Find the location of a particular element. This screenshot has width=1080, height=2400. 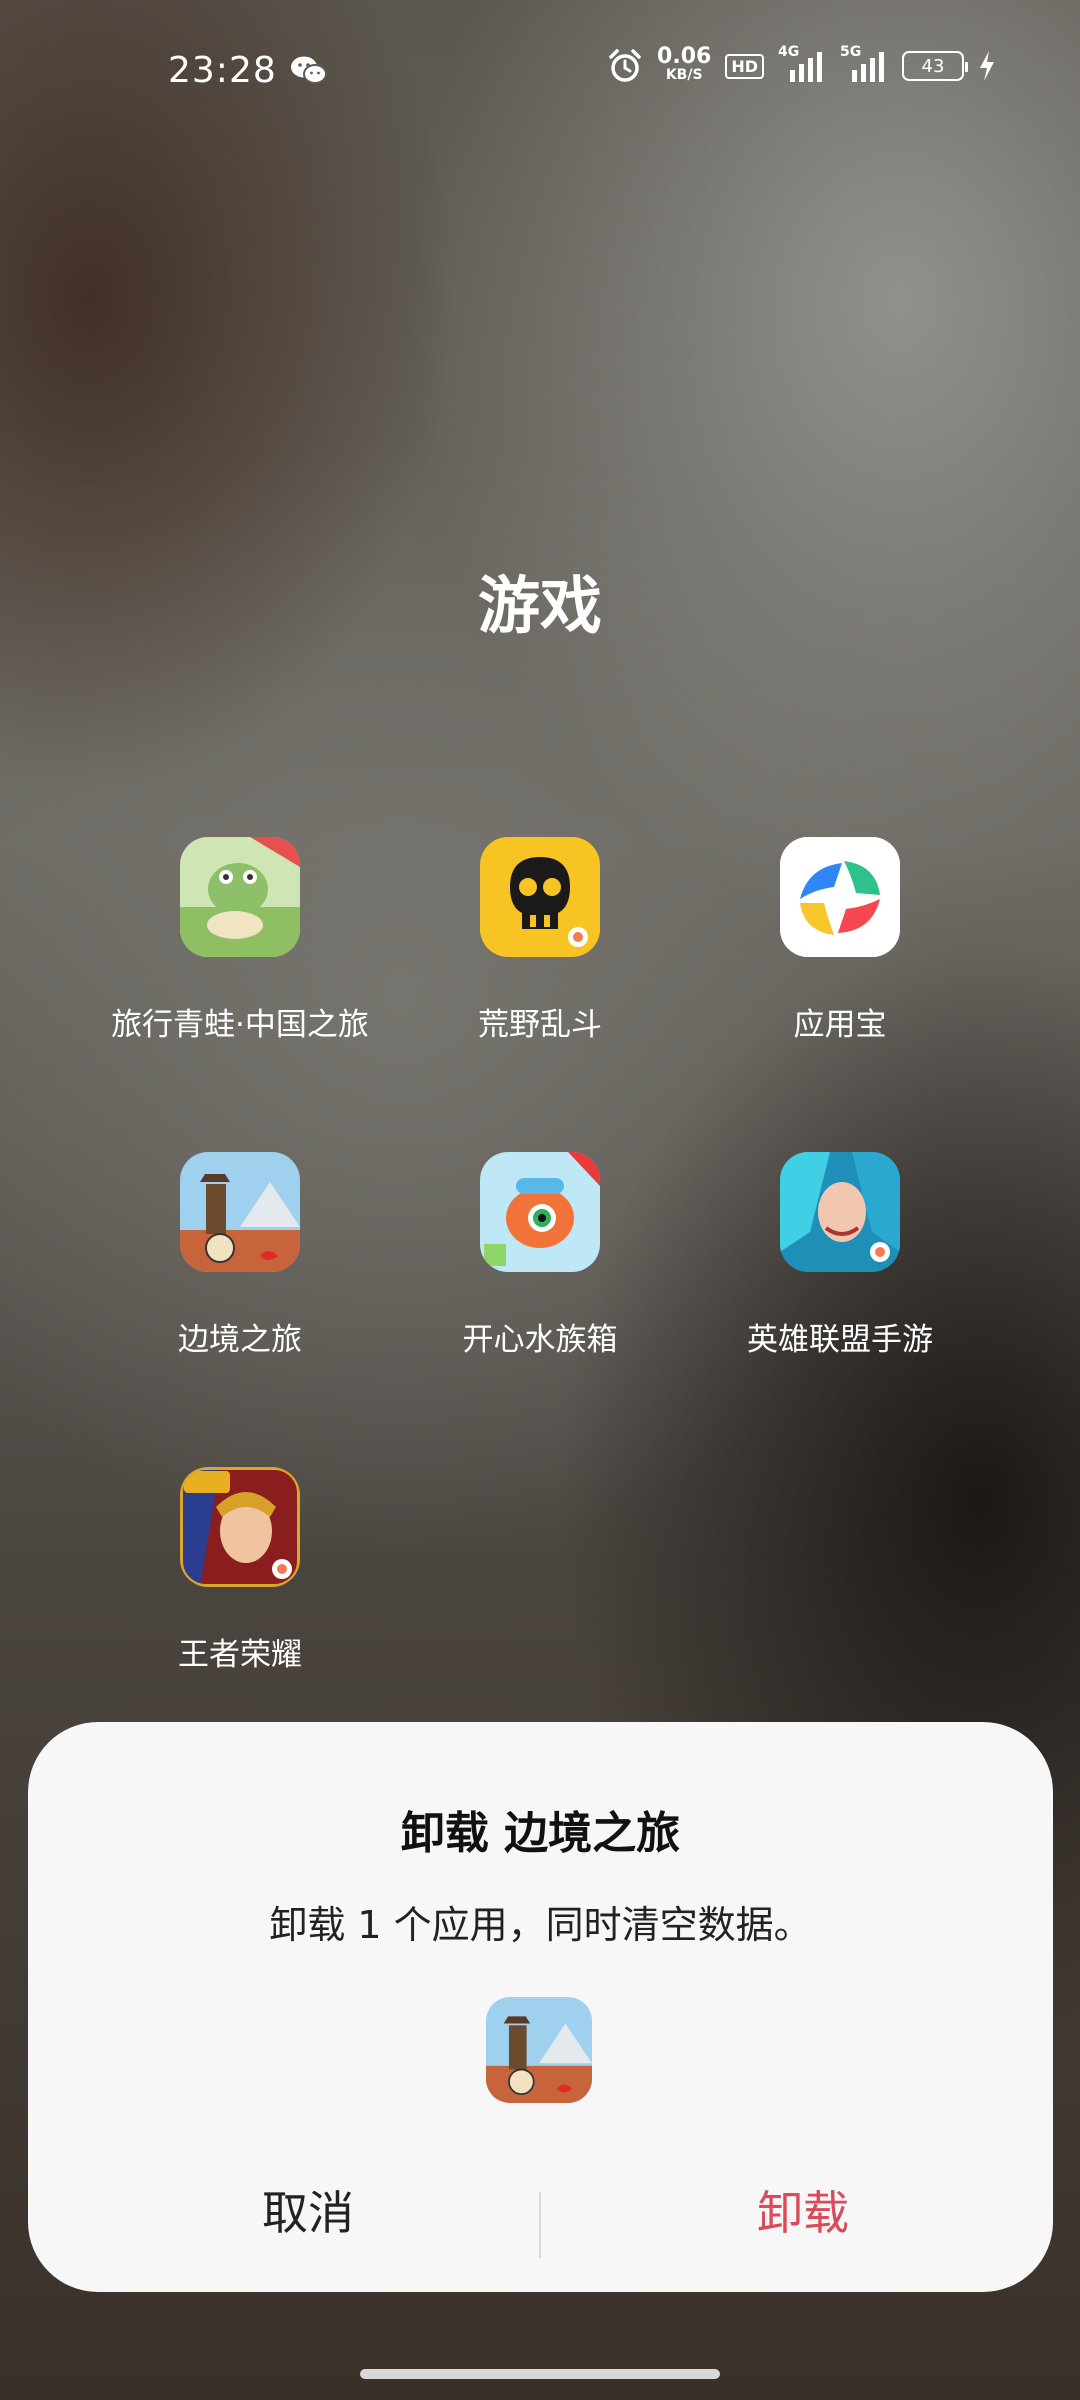

signal-4g-icon: 4G is located at coordinates (802, 64).